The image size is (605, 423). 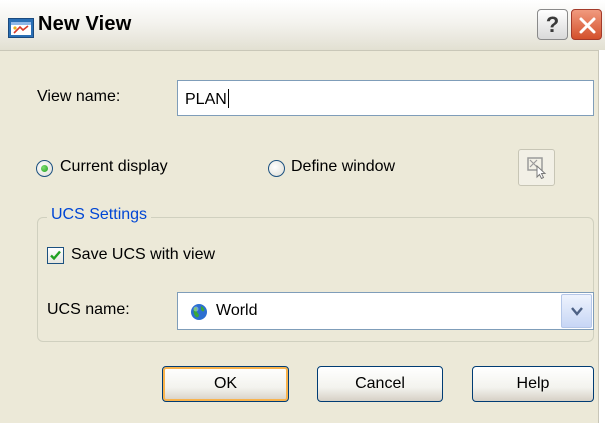 I want to click on window-edge, so click(x=601, y=236).